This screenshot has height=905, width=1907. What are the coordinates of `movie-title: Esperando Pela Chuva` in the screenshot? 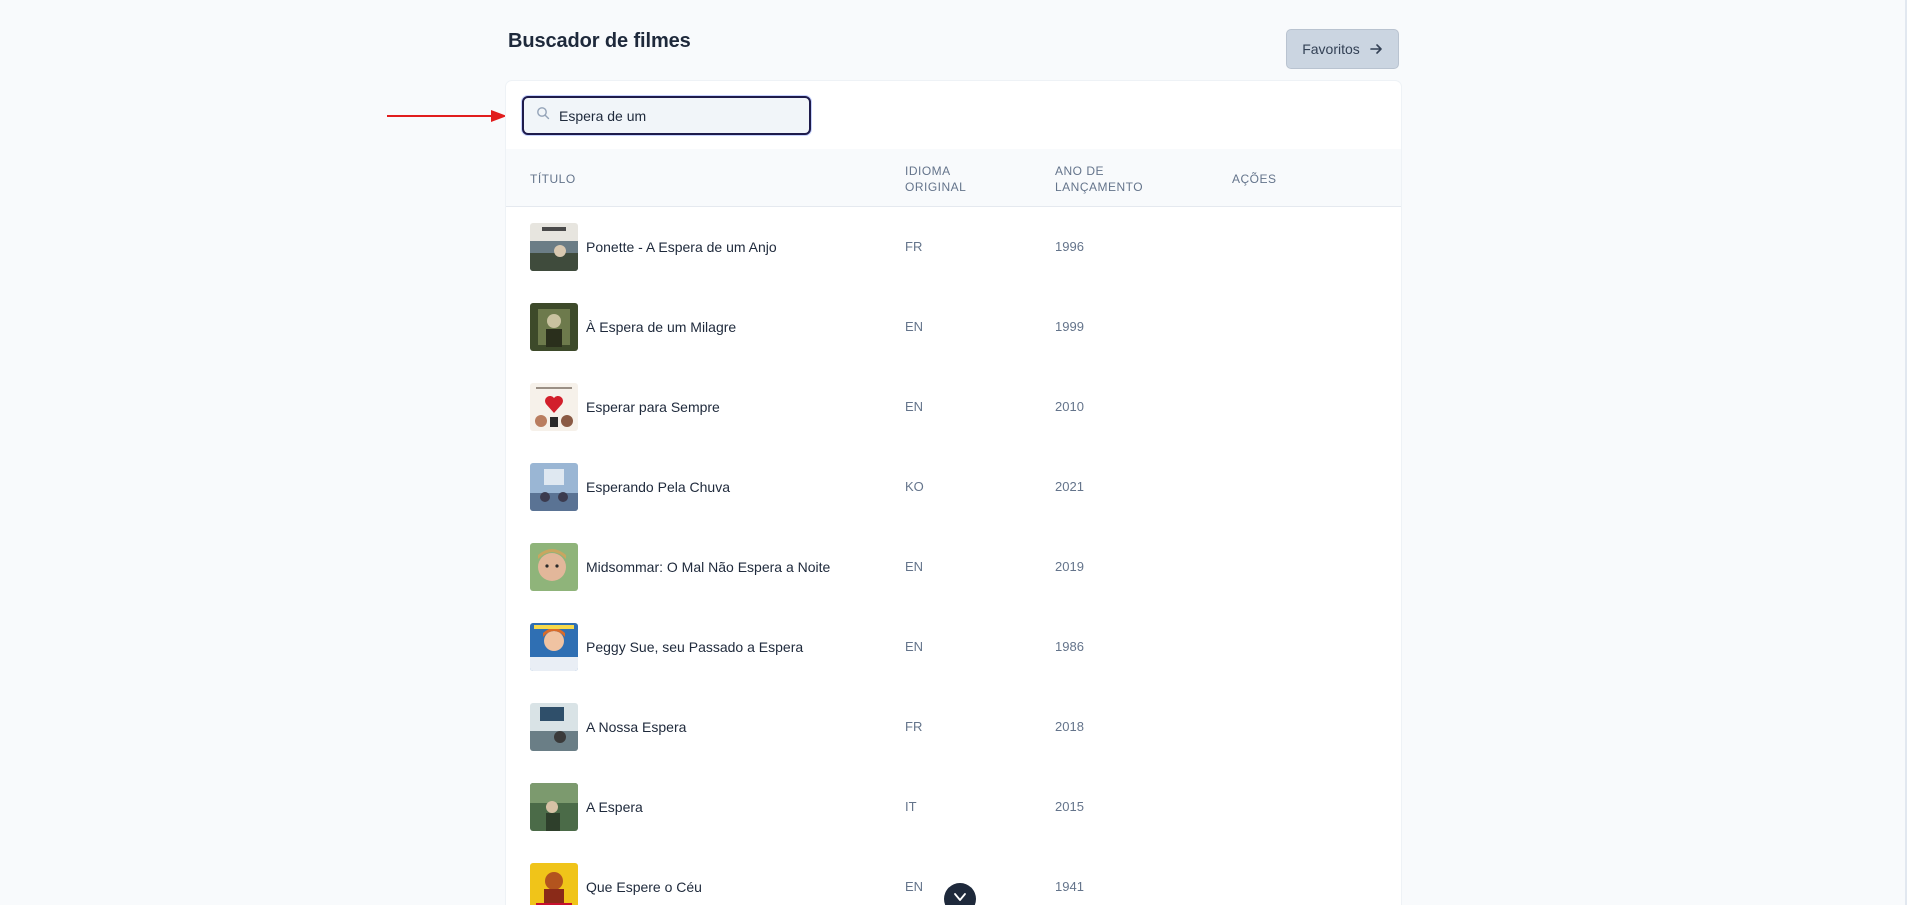 It's located at (658, 487).